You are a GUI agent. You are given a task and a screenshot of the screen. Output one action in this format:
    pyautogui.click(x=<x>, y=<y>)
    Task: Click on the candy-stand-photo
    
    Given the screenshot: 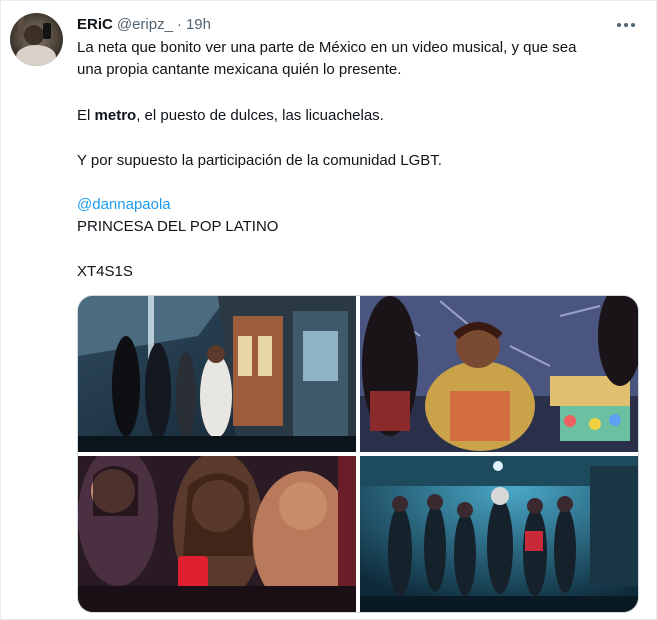 What is the action you would take?
    pyautogui.click(x=499, y=374)
    